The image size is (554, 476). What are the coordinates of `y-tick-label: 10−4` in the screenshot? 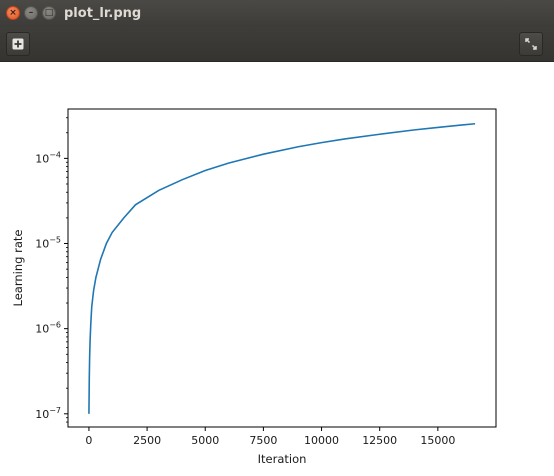 It's located at (48, 157).